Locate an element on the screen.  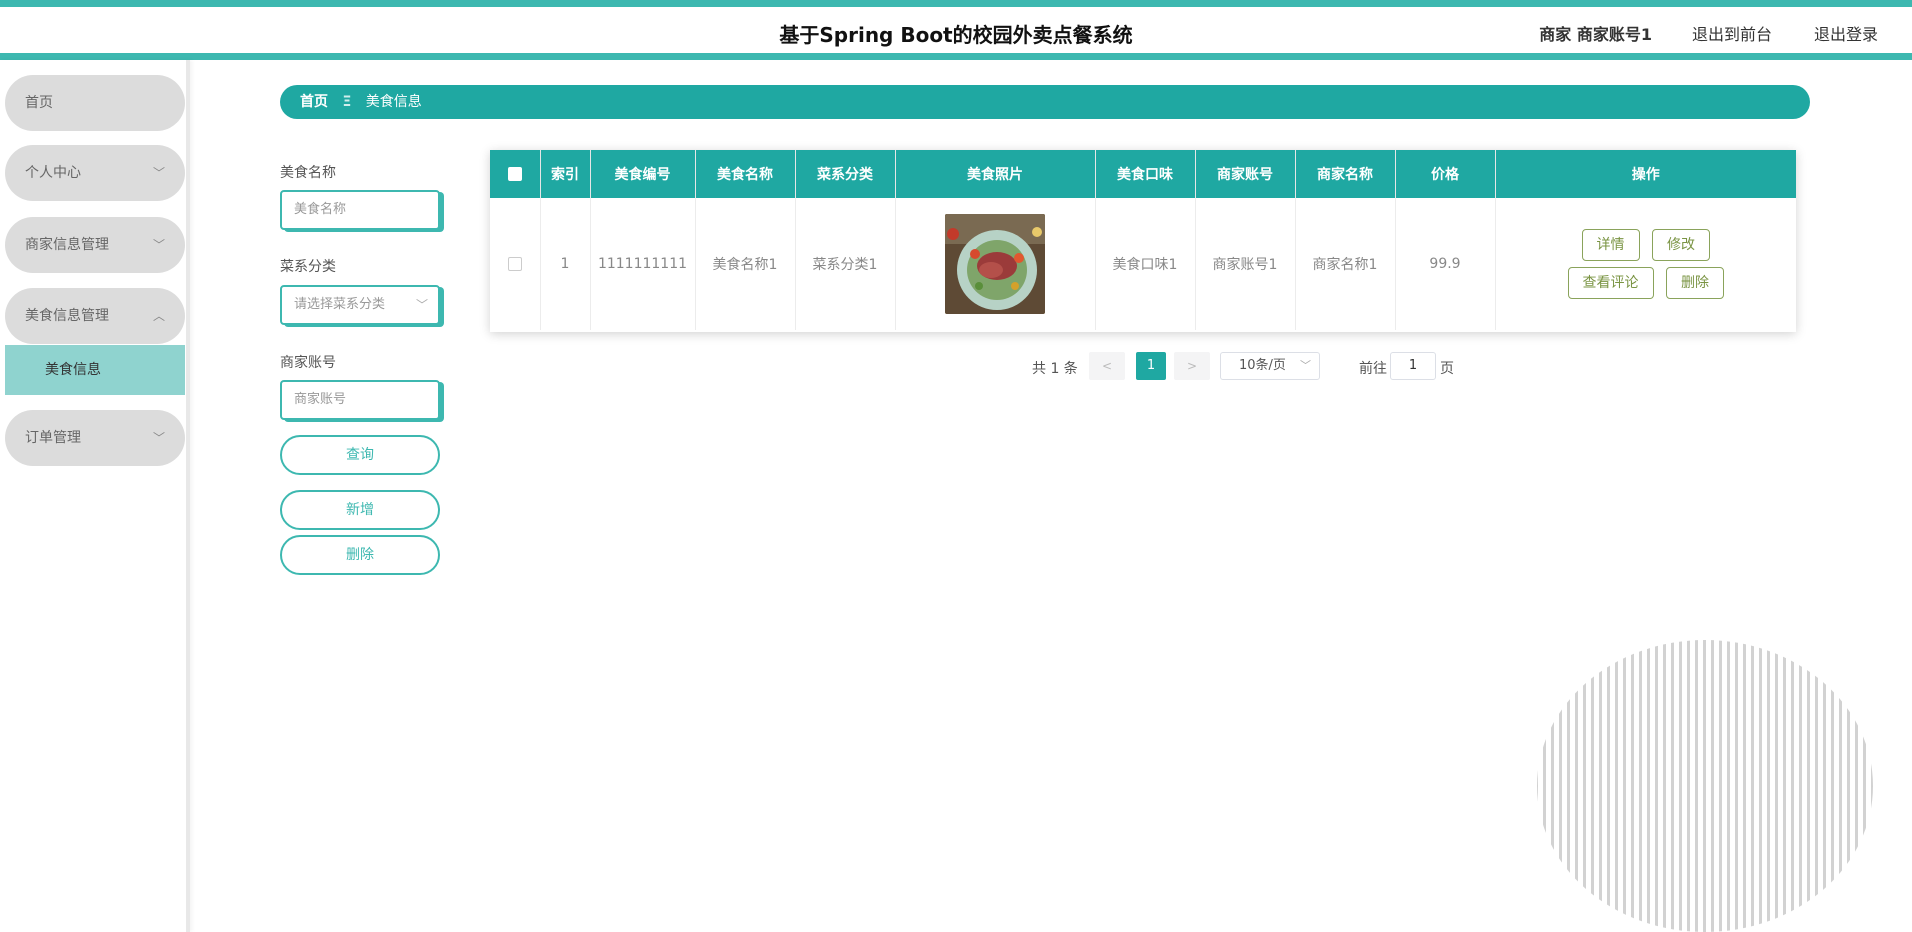
row-select-cell is located at coordinates (515, 264).